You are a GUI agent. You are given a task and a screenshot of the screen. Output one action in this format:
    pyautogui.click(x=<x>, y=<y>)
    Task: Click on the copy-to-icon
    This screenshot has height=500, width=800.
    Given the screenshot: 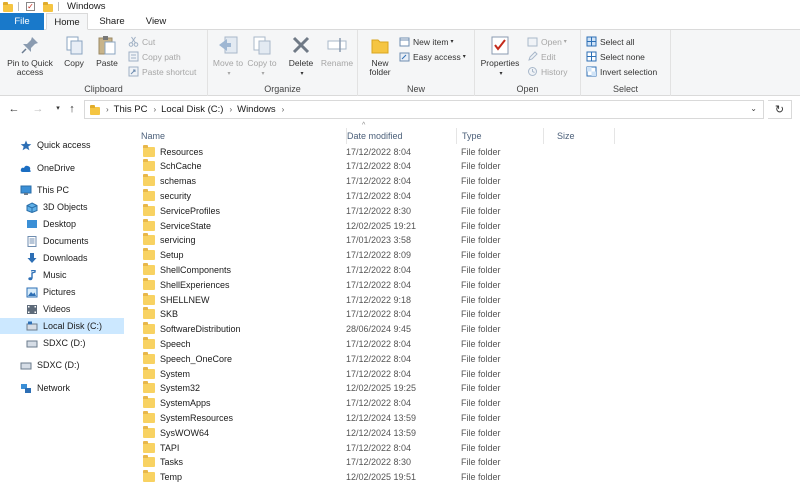 What is the action you would take?
    pyautogui.click(x=262, y=45)
    